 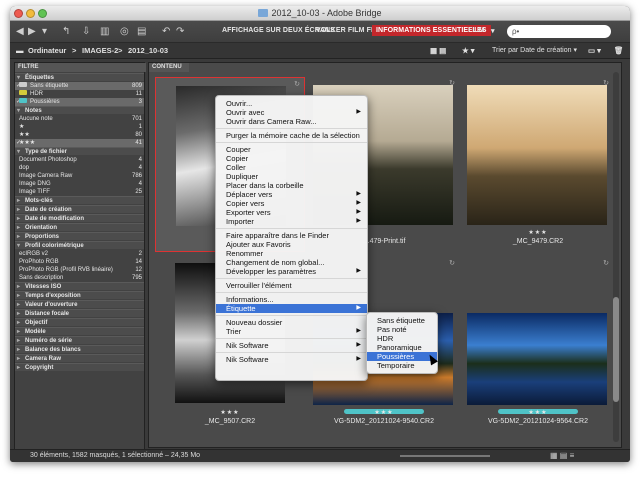 I want to click on workspace-film: FILM, so click(x=476, y=30).